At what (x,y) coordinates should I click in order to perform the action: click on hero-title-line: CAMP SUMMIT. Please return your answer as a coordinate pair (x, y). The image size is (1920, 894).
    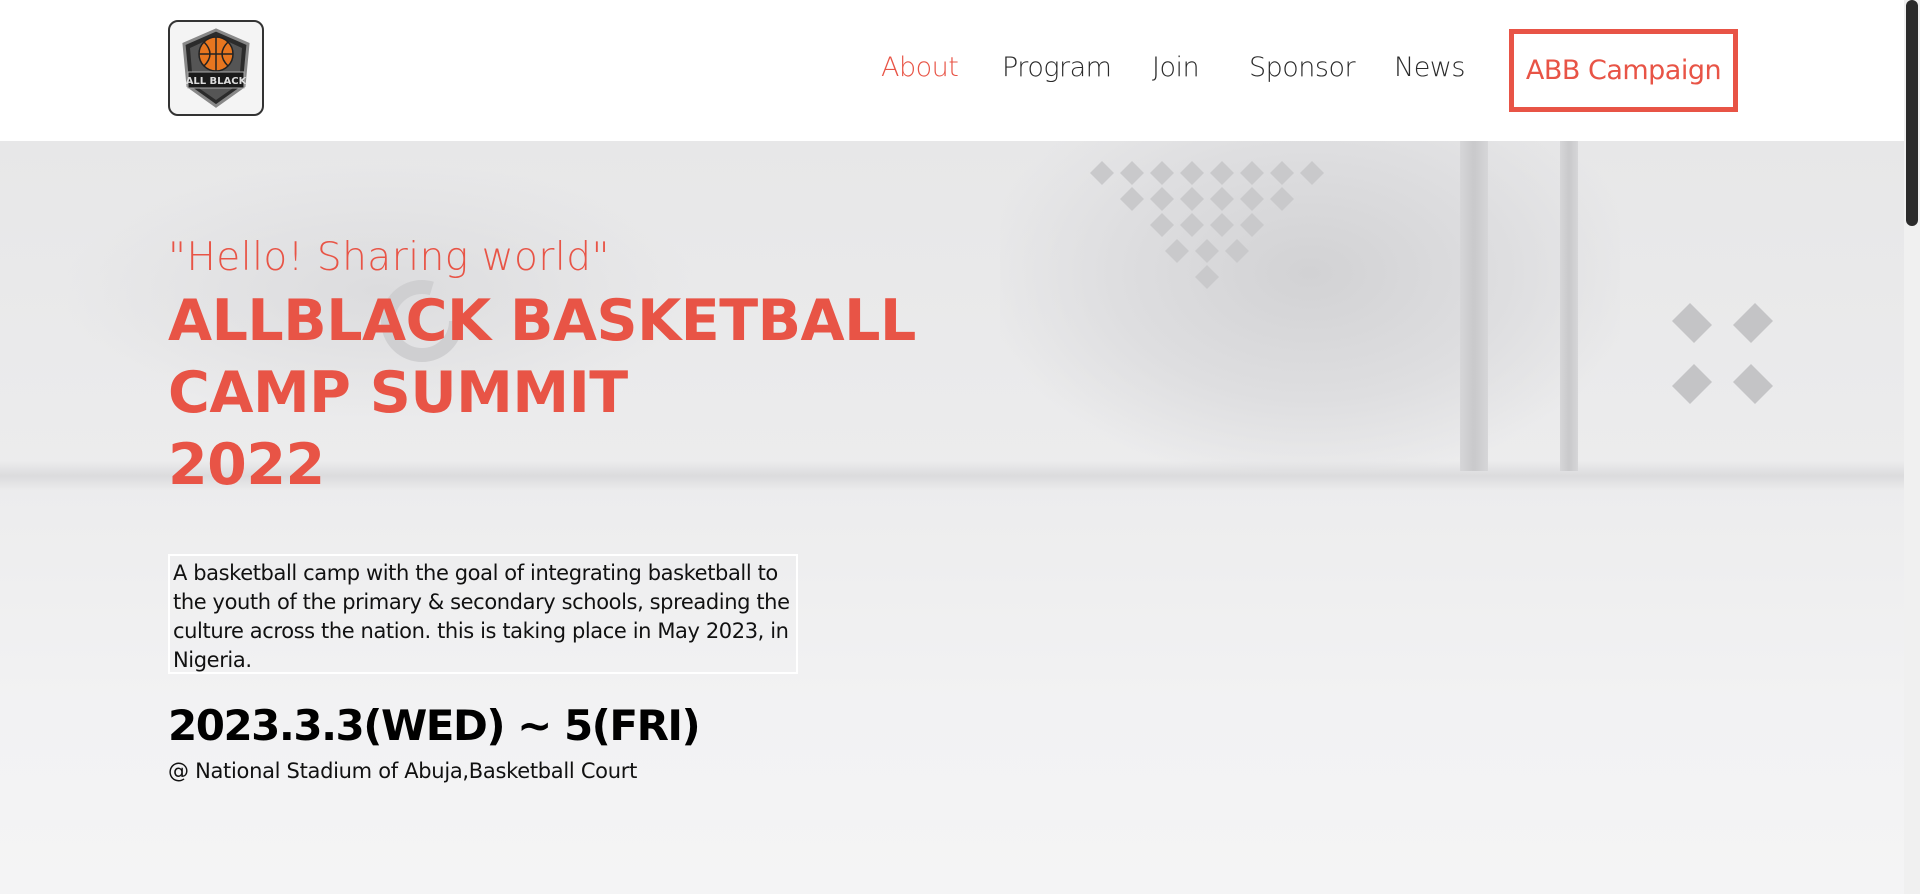
    Looking at the image, I should click on (398, 393).